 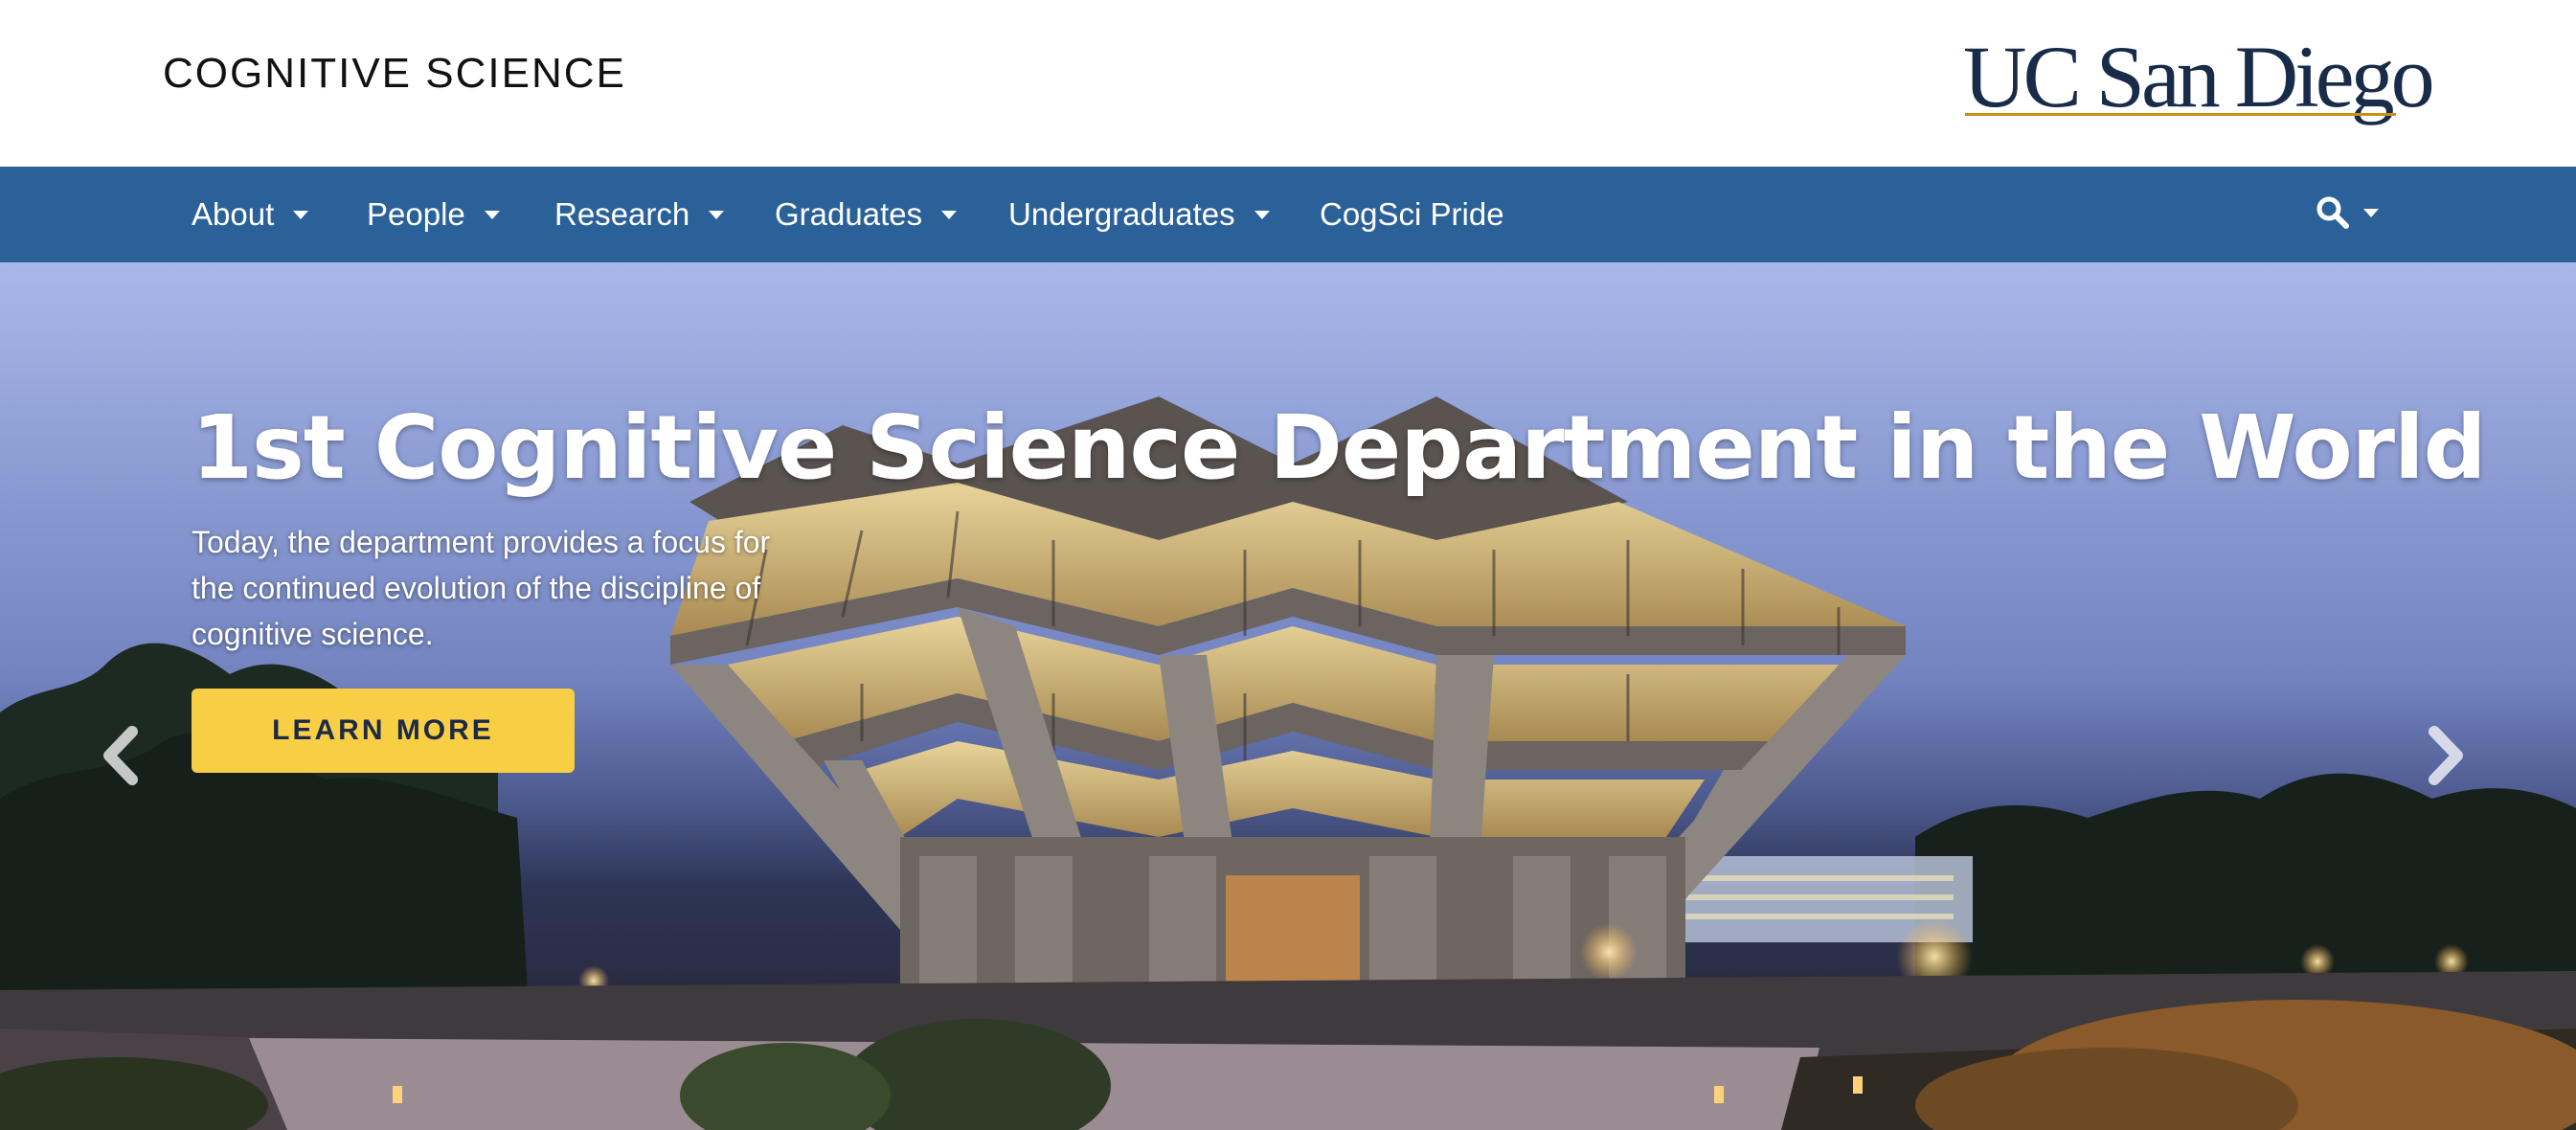 I want to click on chevron-right-icon, so click(x=2446, y=756).